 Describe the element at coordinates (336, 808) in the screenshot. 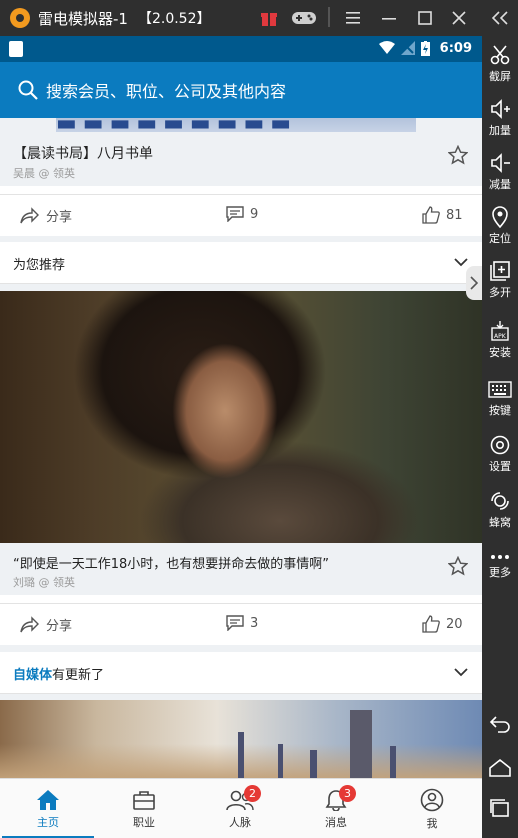

I see `nav-messages: 消息 3` at that location.